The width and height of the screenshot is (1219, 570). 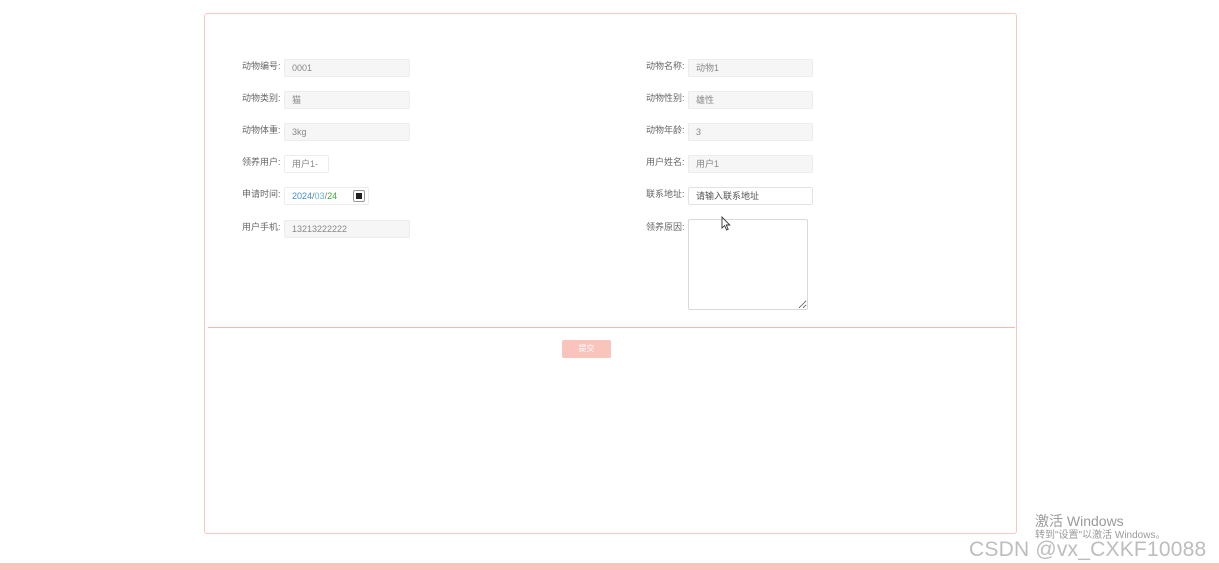 What do you see at coordinates (347, 100) in the screenshot?
I see `animal-category-input: 猫` at bounding box center [347, 100].